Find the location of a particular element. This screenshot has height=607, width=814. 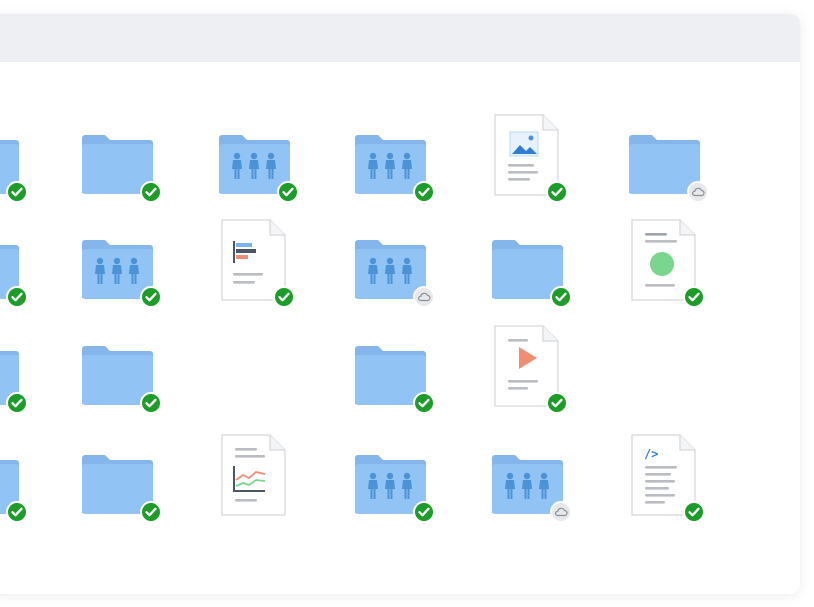

file-grid-item: /> is located at coordinates (665, 484).